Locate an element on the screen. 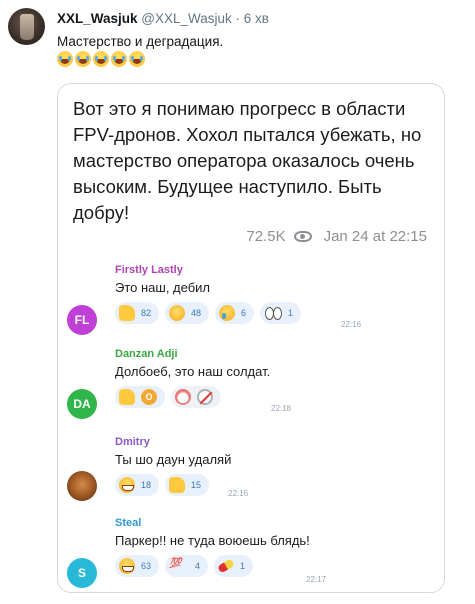  reaction-clown is located at coordinates (196, 397).